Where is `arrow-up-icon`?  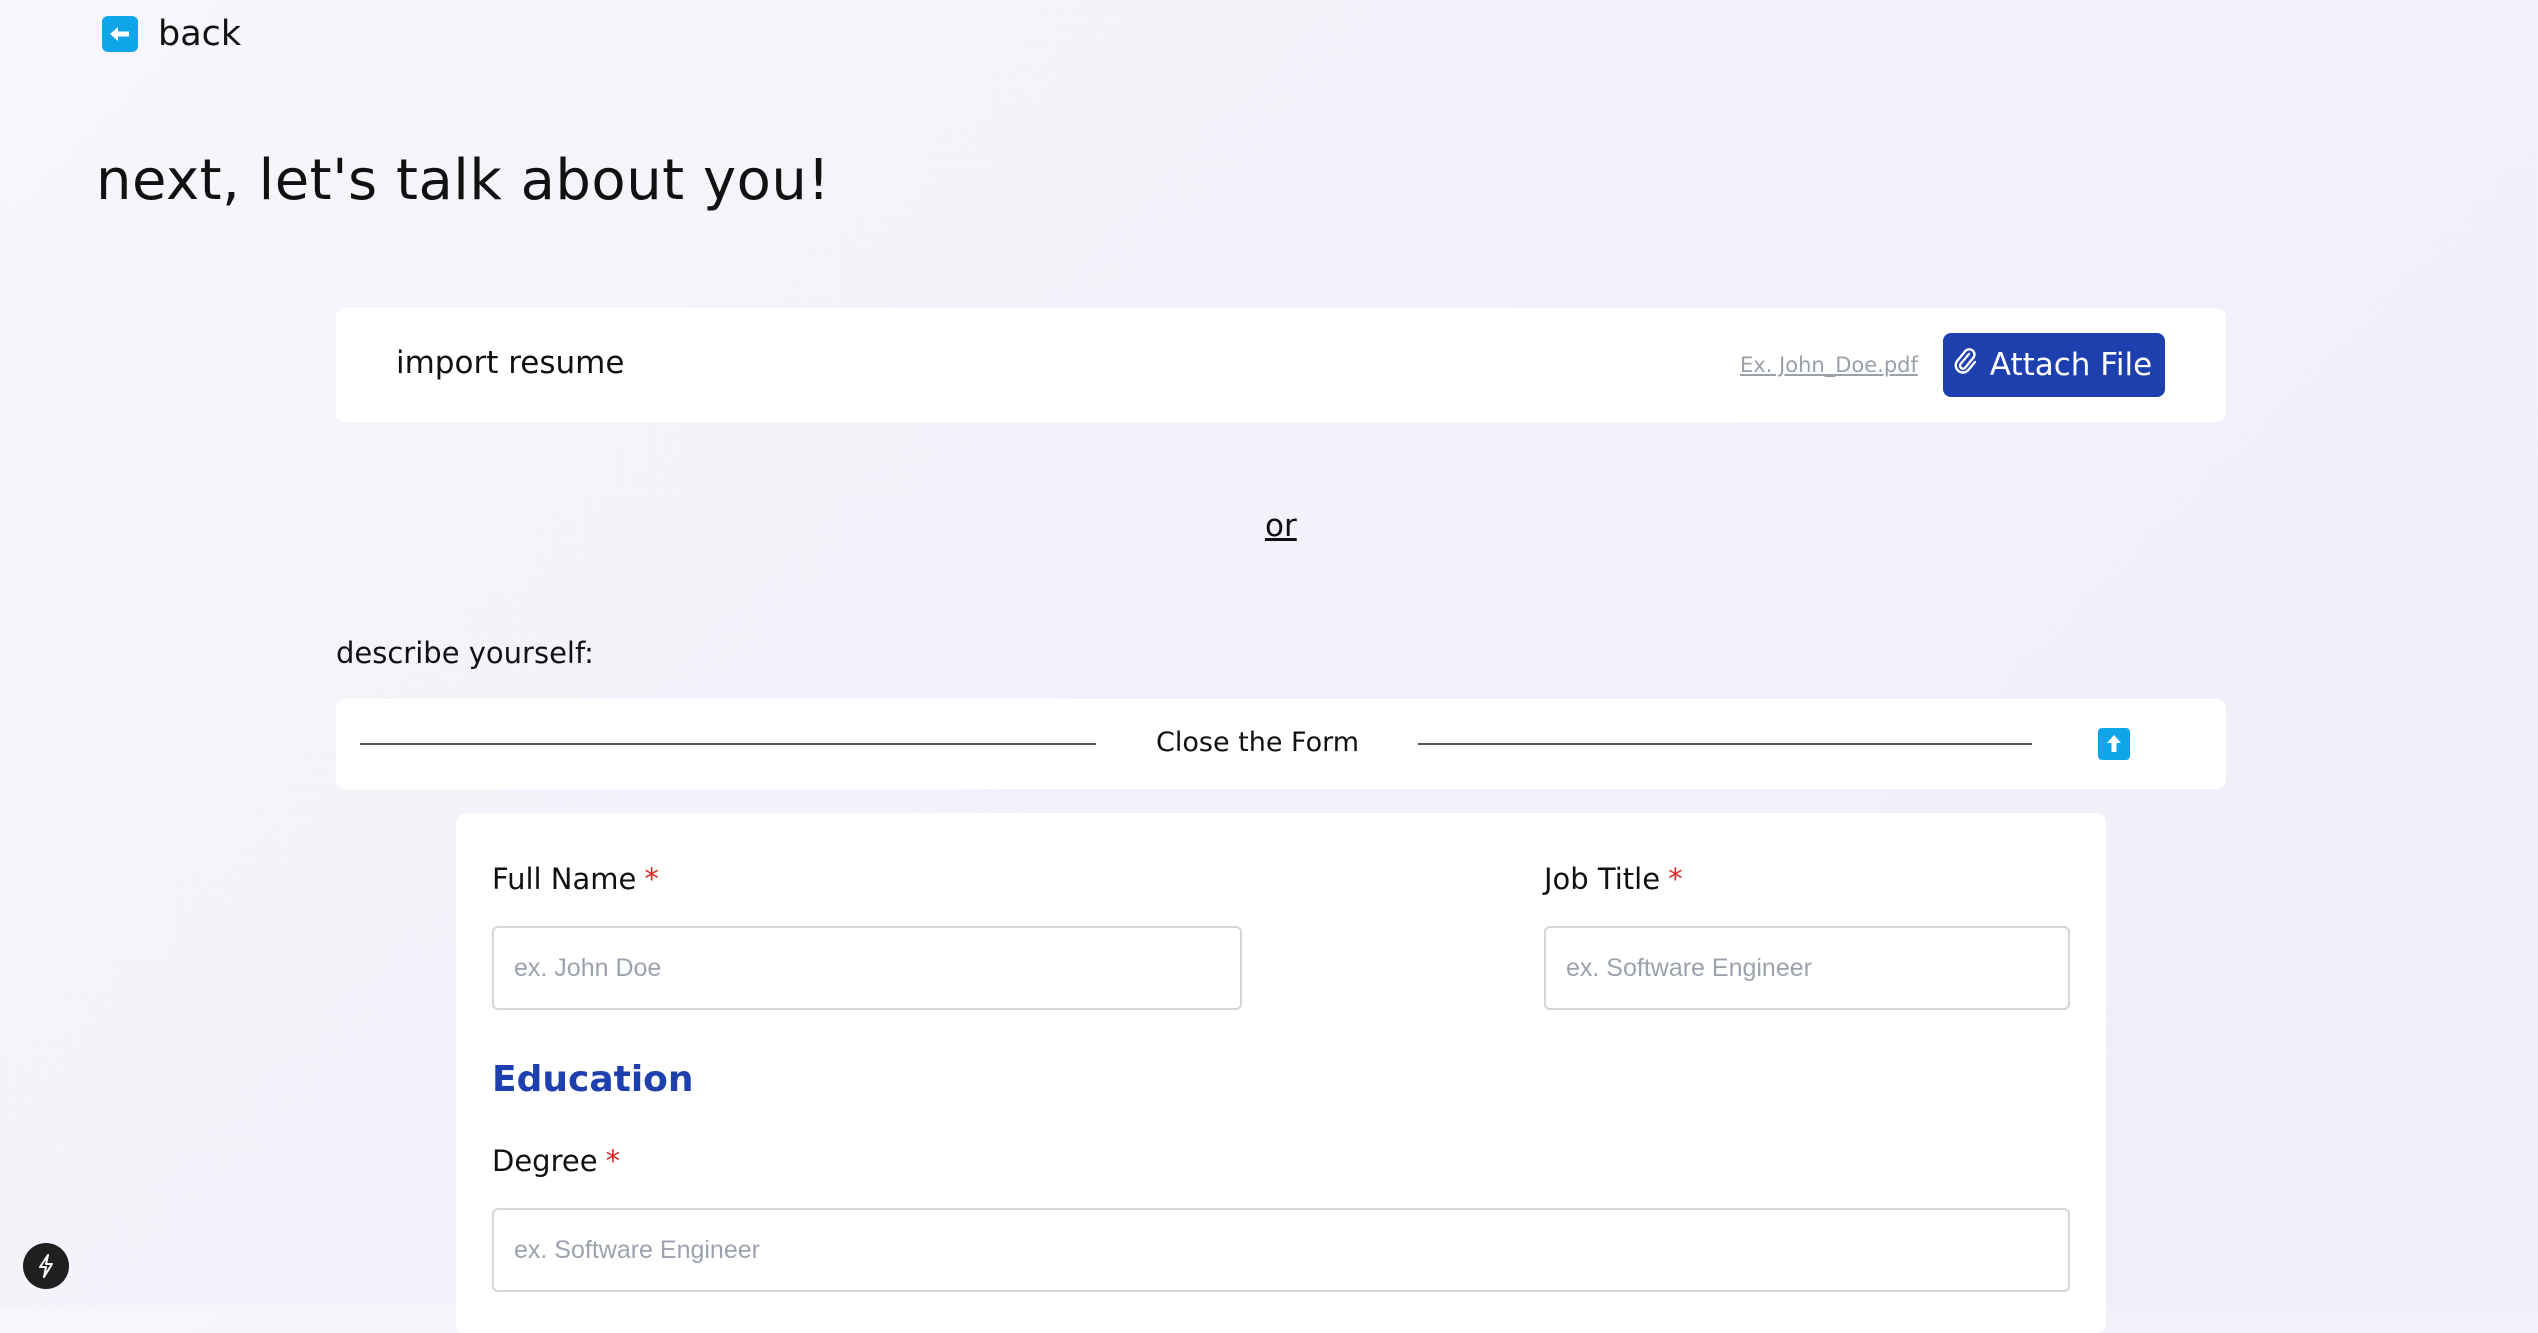 arrow-up-icon is located at coordinates (2114, 744).